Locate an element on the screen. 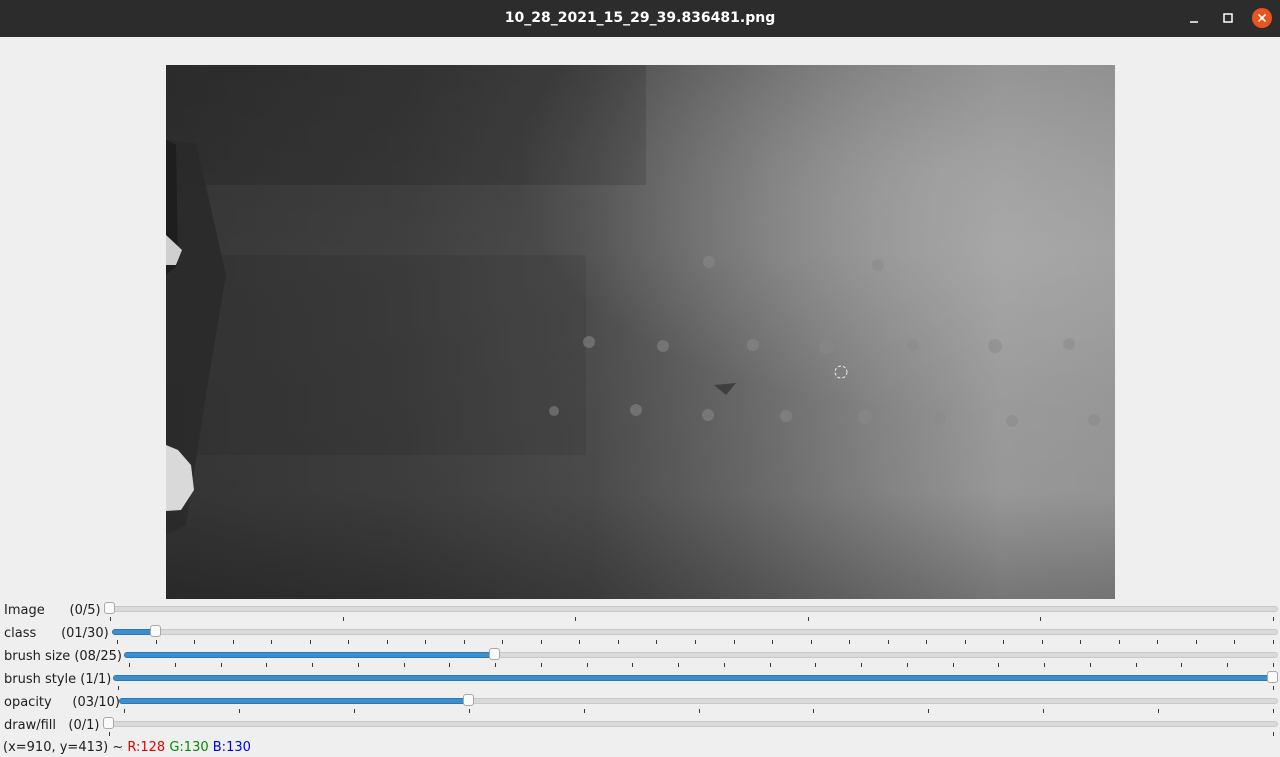  window-title: 10_28_2021_15_29_39.836481.png is located at coordinates (640, 18).